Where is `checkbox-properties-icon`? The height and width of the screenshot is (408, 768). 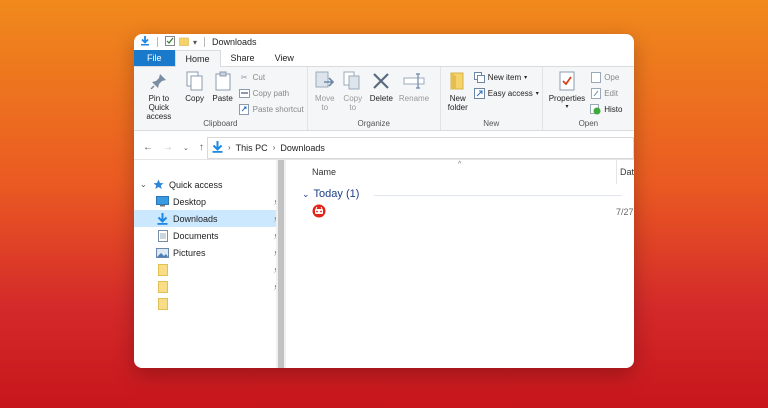
checkbox-properties-icon is located at coordinates (170, 42).